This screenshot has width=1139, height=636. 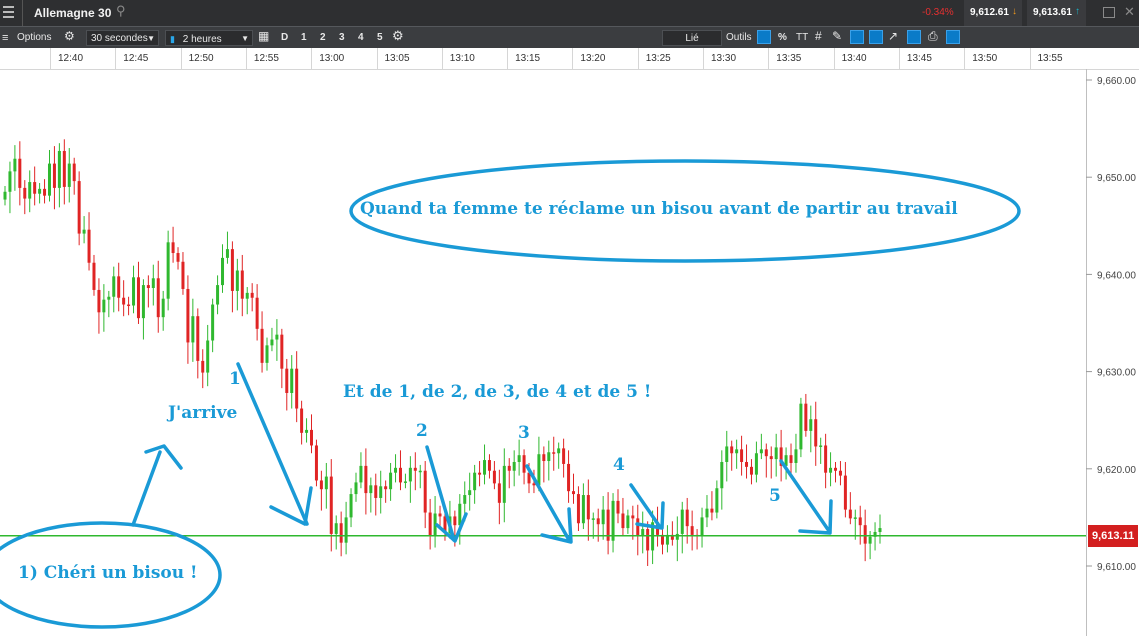 I want to click on crosshair-tool-icon, so click(x=764, y=37).